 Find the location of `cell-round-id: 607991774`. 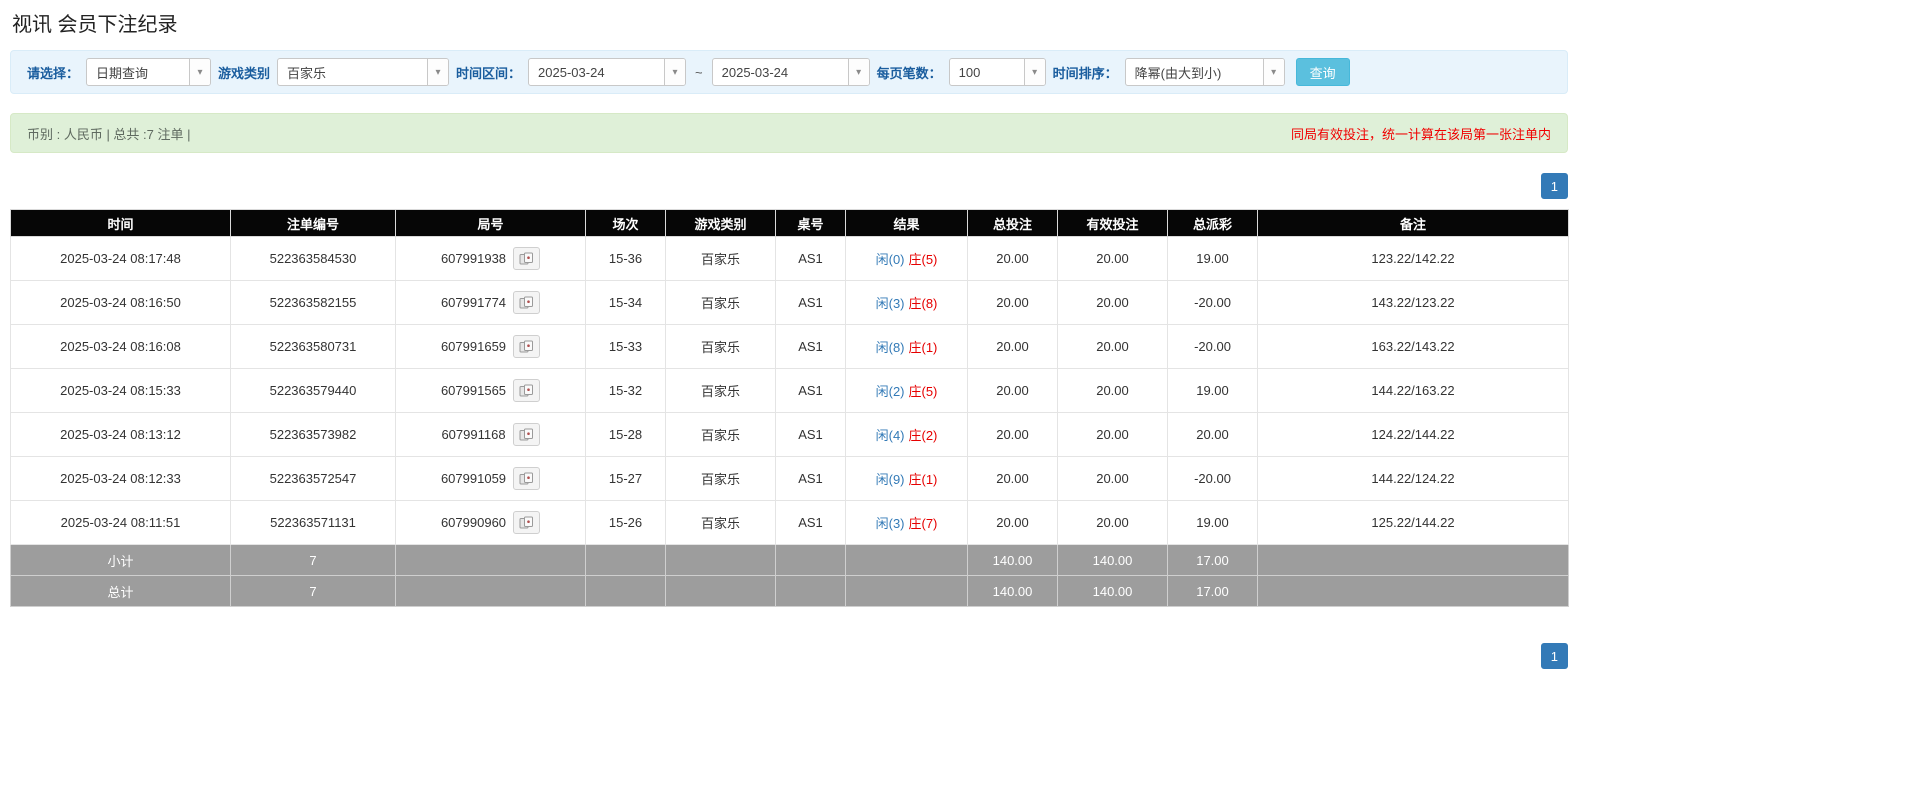

cell-round-id: 607991774 is located at coordinates (490, 302).